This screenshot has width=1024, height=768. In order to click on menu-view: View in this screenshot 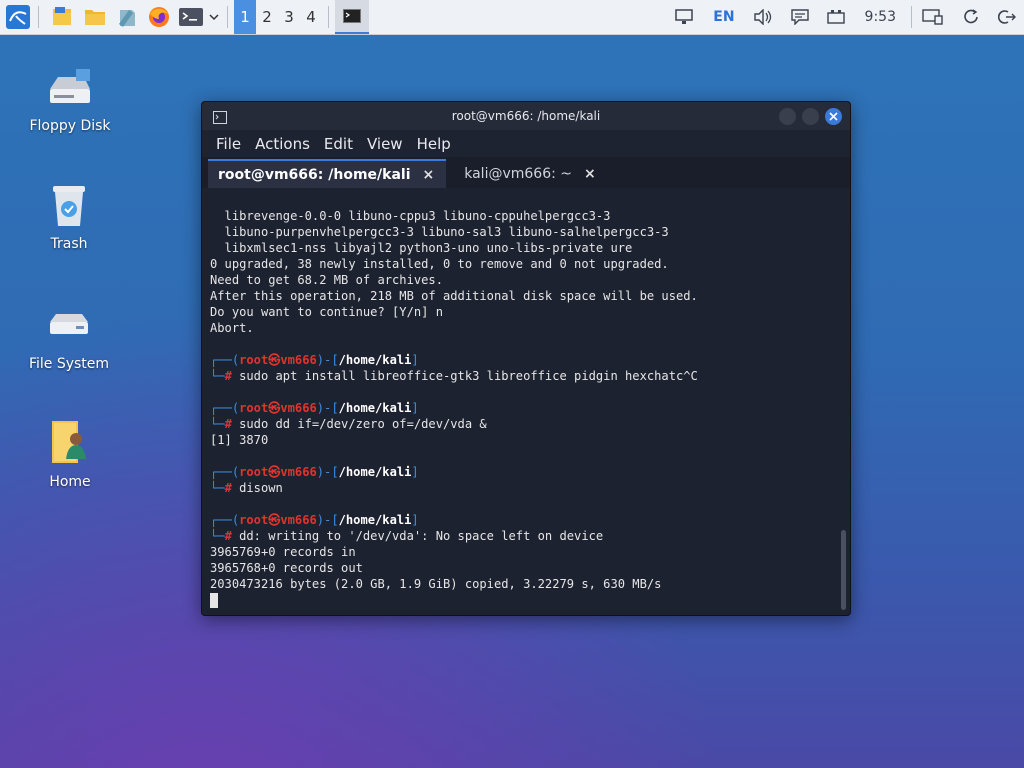, I will do `click(385, 144)`.